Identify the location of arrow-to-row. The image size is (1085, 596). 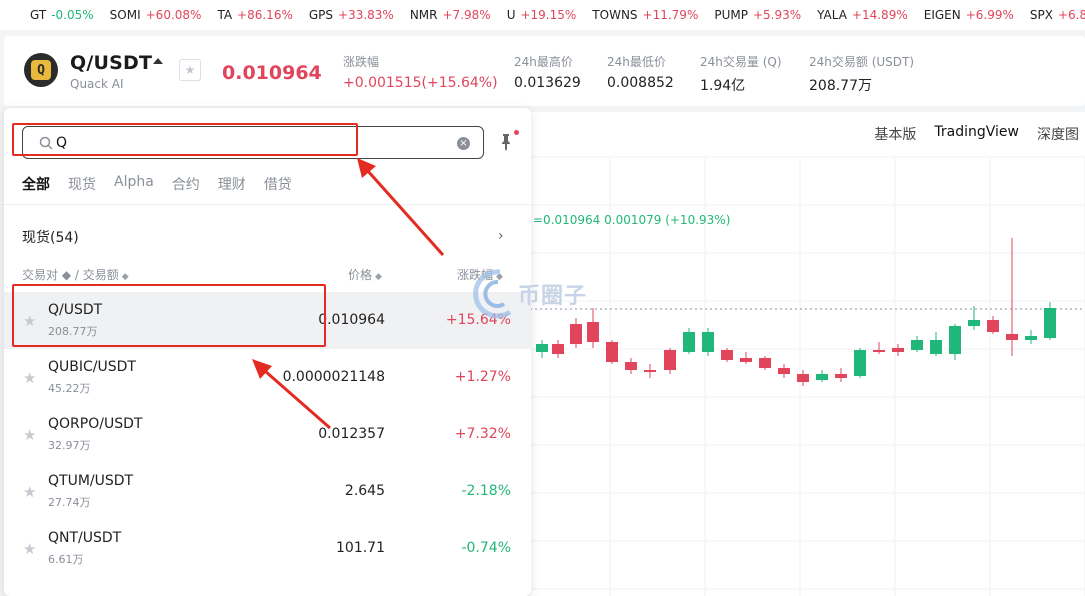
(297, 399).